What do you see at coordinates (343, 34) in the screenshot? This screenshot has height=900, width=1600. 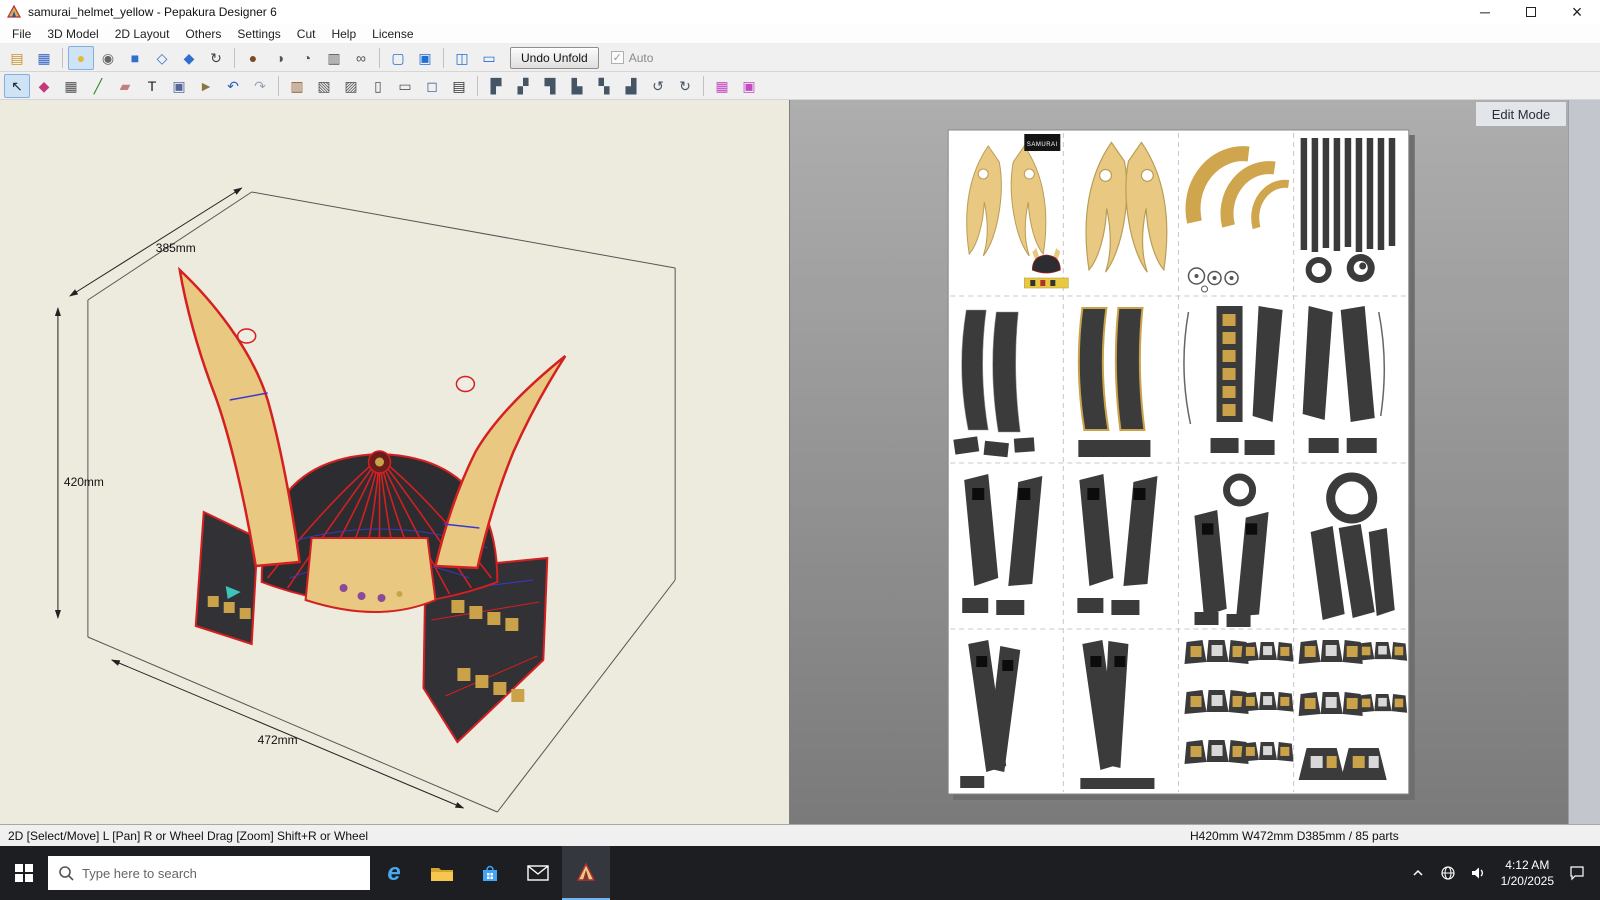 I see `menu-help: Help` at bounding box center [343, 34].